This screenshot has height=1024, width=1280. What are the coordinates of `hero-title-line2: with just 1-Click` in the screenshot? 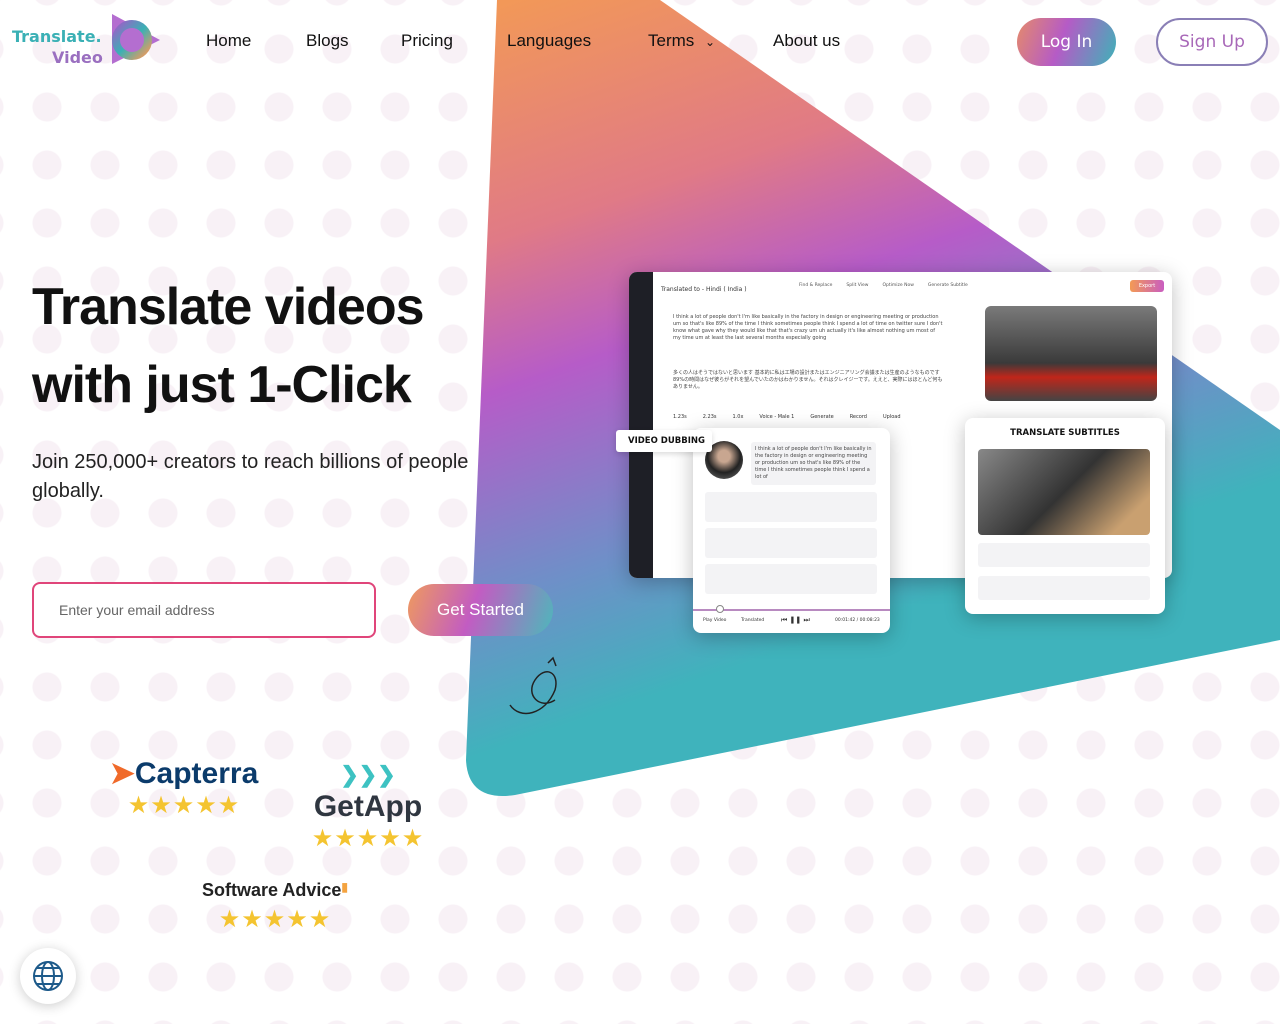 It's located at (222, 385).